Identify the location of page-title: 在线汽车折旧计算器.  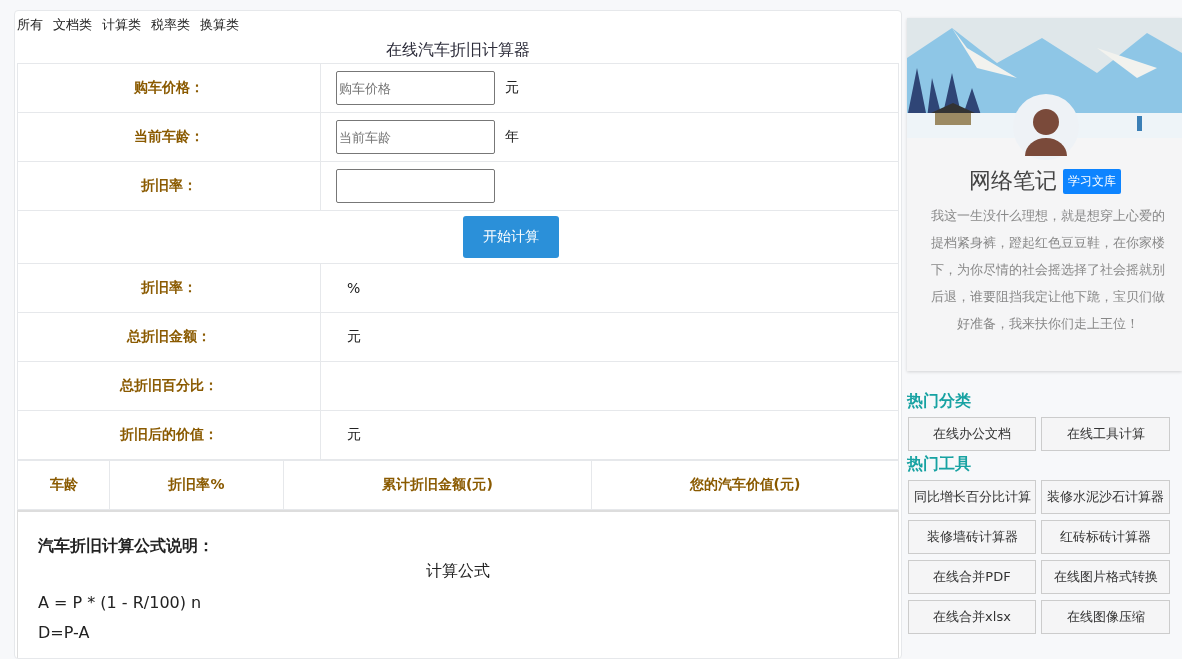
(458, 50).